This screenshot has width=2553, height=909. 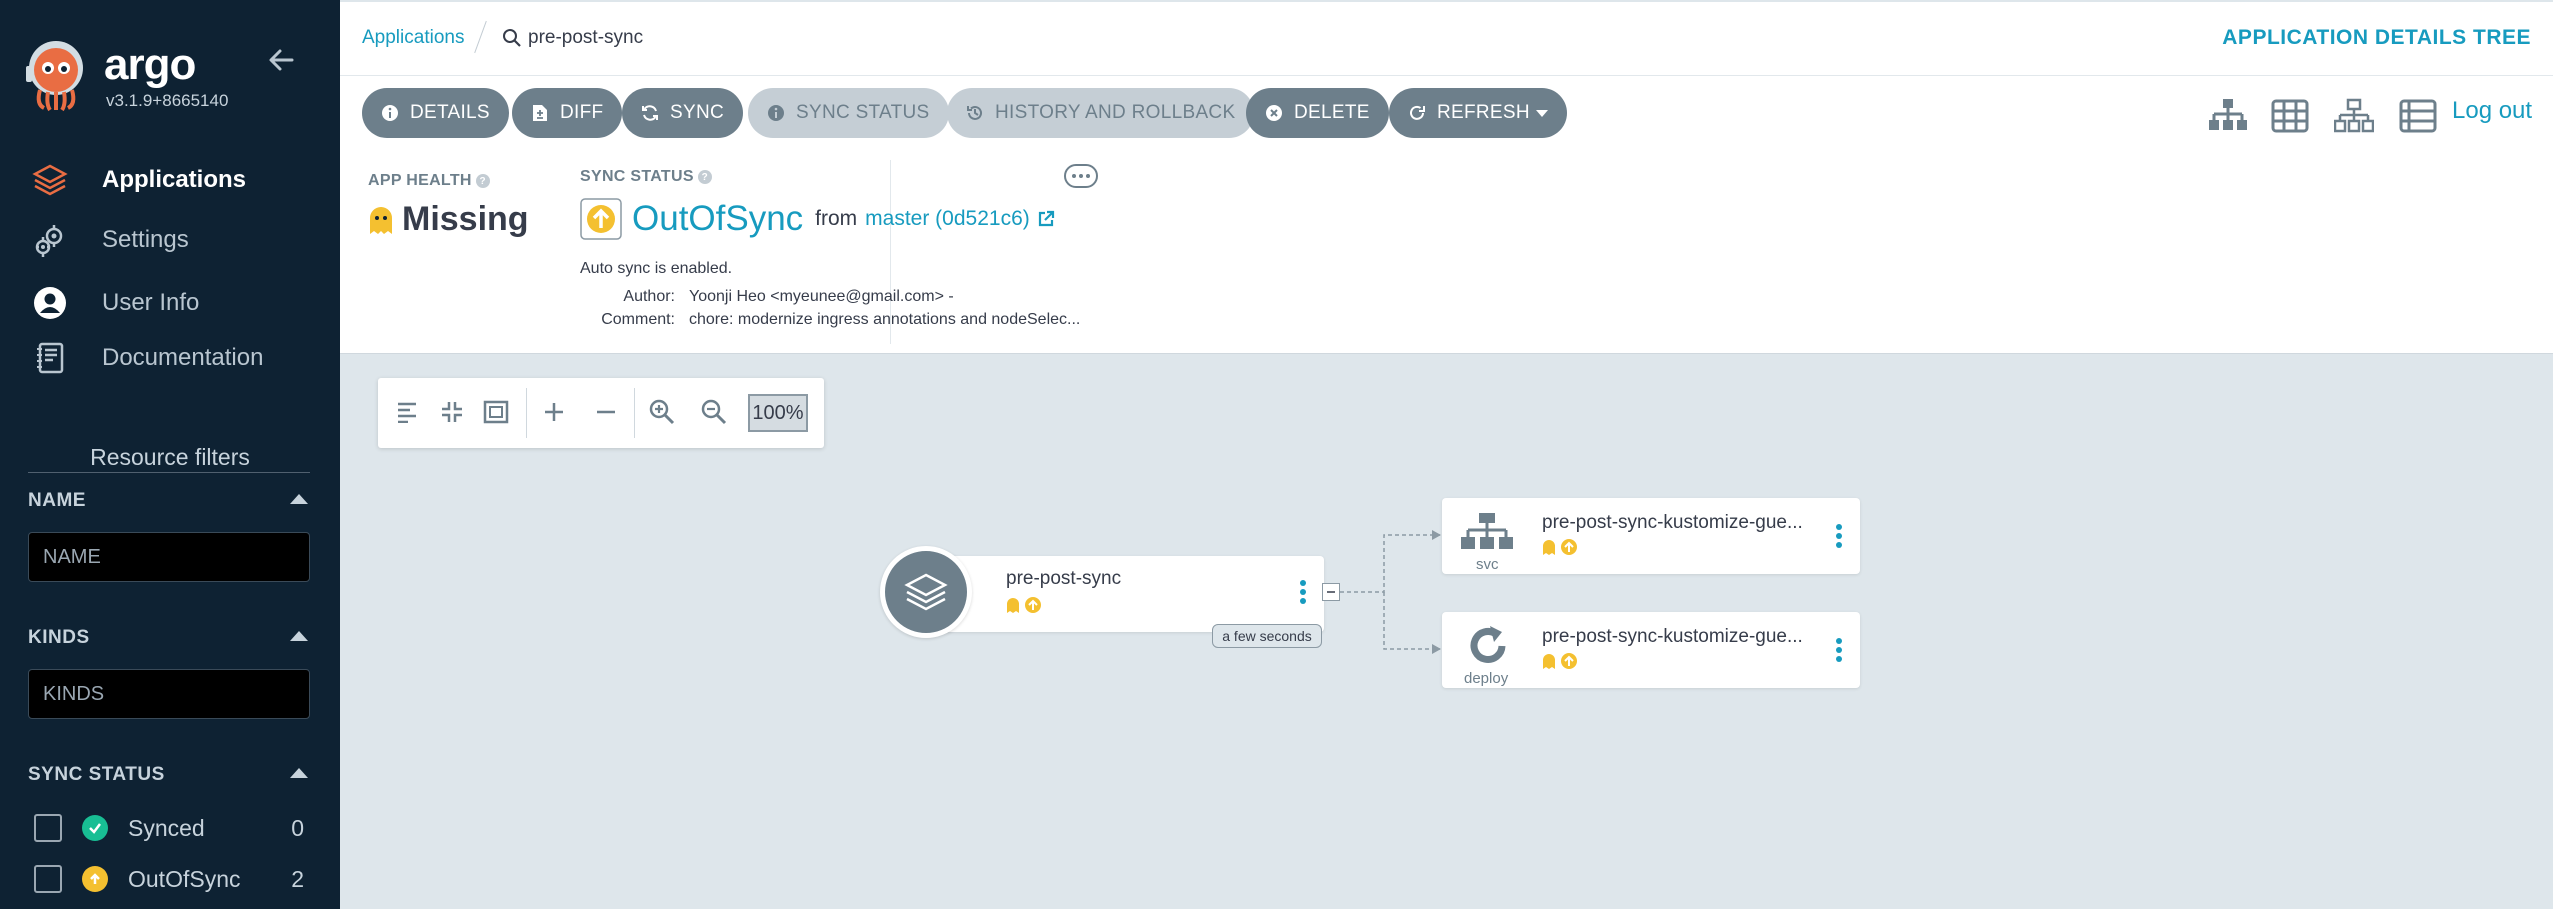 What do you see at coordinates (1488, 648) in the screenshot?
I see `deployment-icon` at bounding box center [1488, 648].